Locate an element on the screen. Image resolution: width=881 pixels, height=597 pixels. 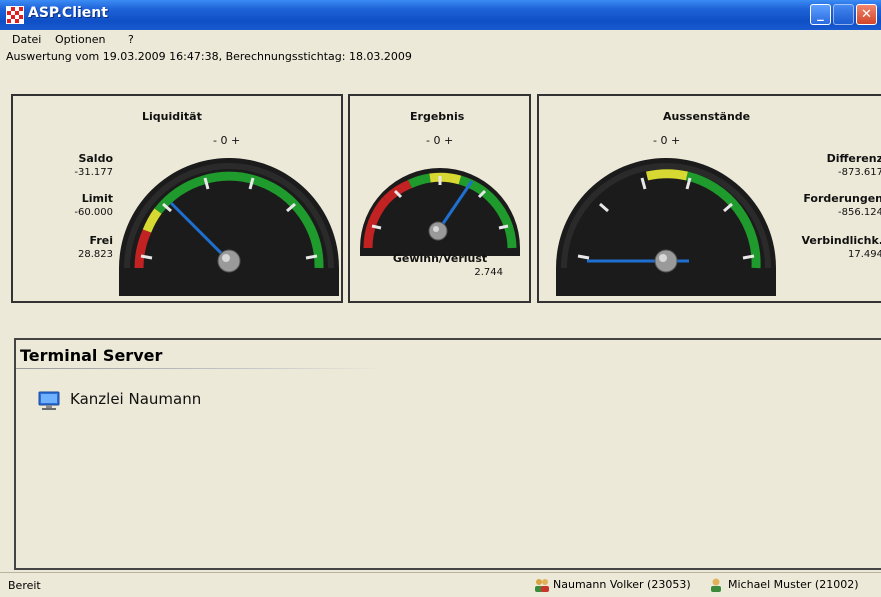
close-button: ✕ is located at coordinates (866, 14).